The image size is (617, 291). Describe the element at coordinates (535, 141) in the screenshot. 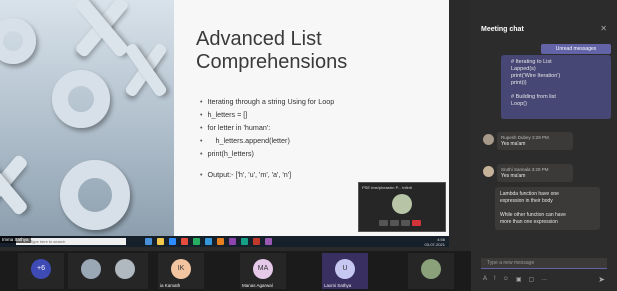

I see `message-card: Rupesh Dubey 3:29 PM Yes ma'am` at that location.